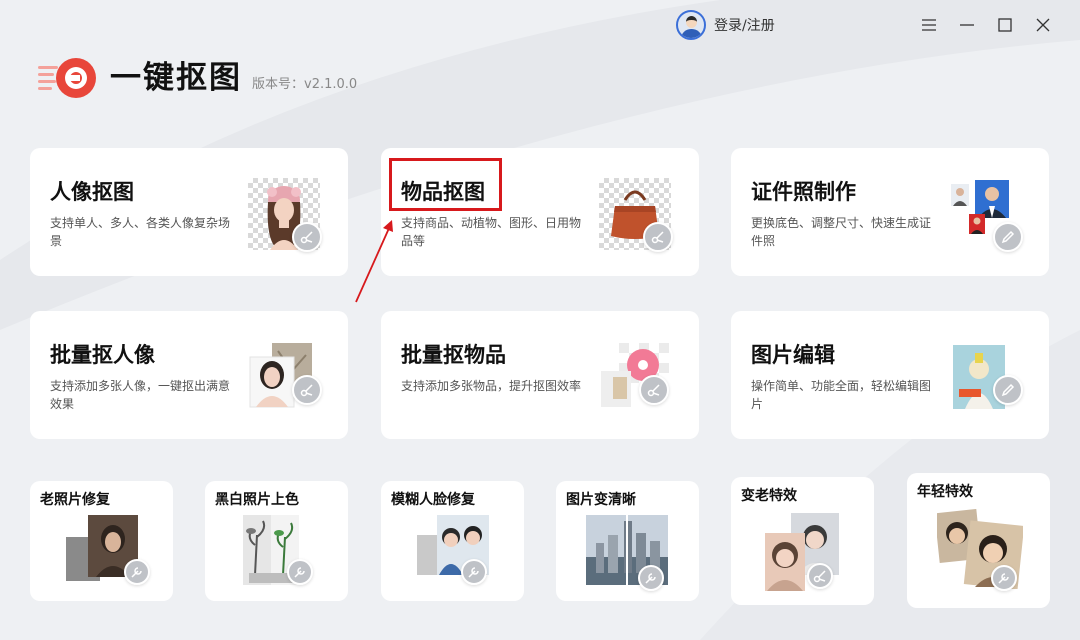 The height and width of the screenshot is (640, 1080). I want to click on app-logo: 一键抠图 版本号：v2.1.0.0, so click(197, 78).